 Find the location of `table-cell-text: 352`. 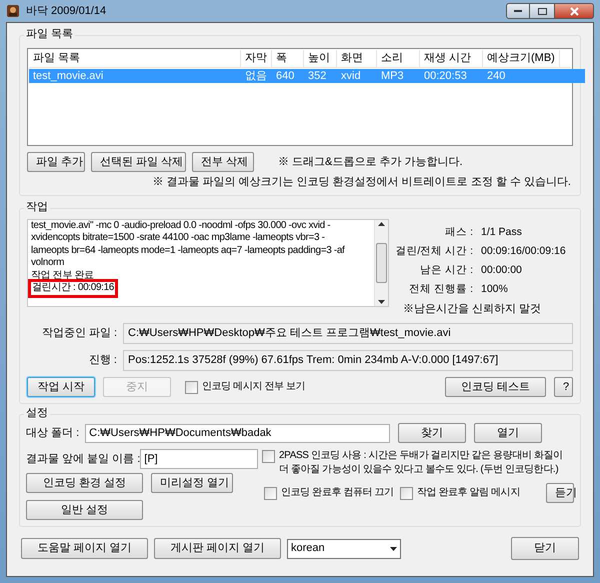

table-cell-text: 352 is located at coordinates (317, 76).